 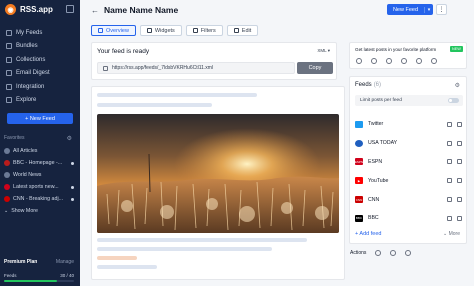 I want to click on chevron-down-icon: ⌄, so click(x=6, y=211).